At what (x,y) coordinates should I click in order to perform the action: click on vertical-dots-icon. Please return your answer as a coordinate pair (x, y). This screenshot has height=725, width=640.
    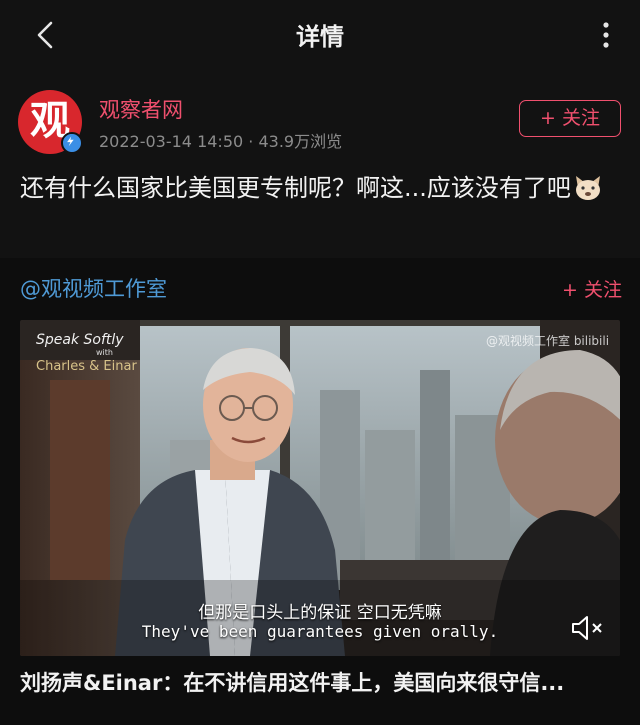
    Looking at the image, I should click on (606, 35).